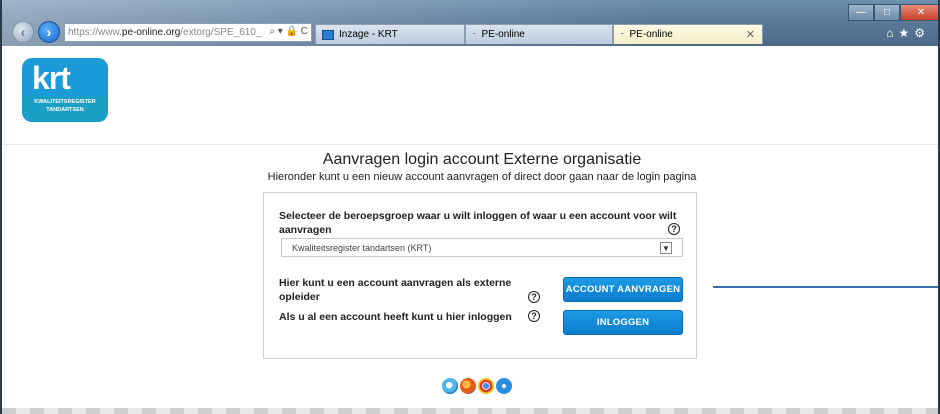 This screenshot has width=940, height=414. I want to click on window-controls: — □ ✕, so click(893, 12).